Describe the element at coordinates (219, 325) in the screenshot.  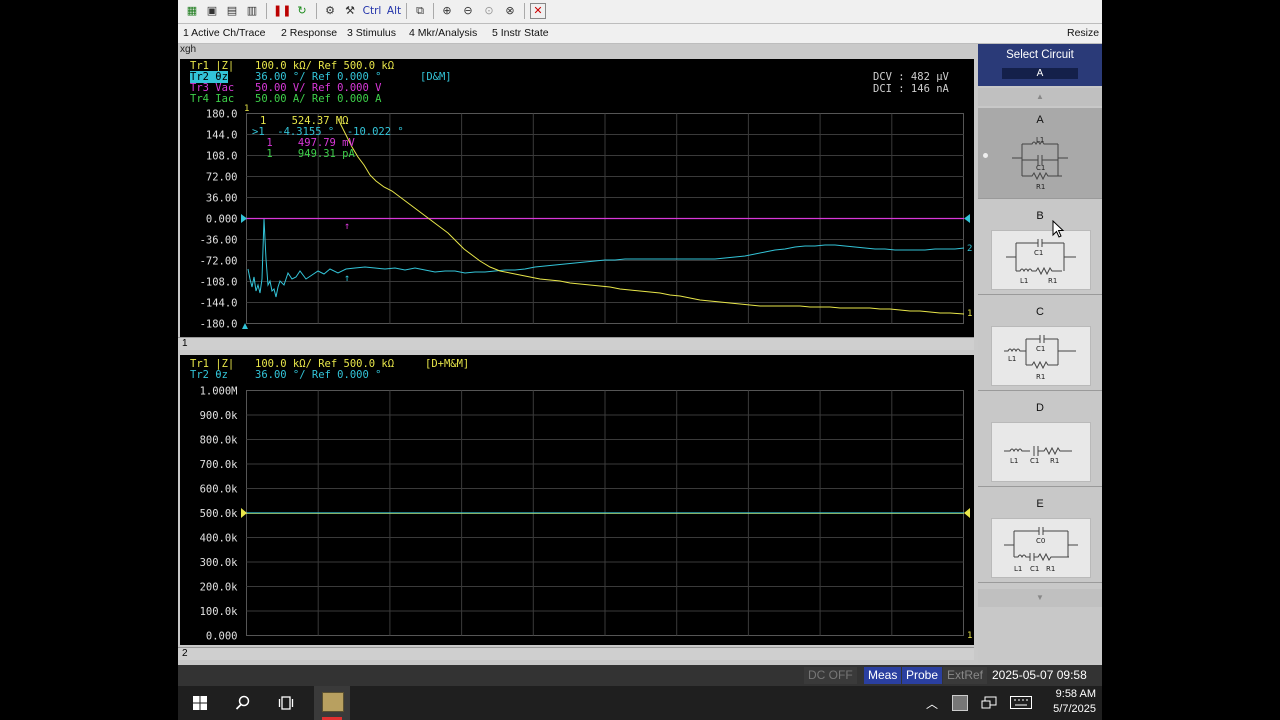
I see `ch1-y-tick-label: -180.0` at that location.